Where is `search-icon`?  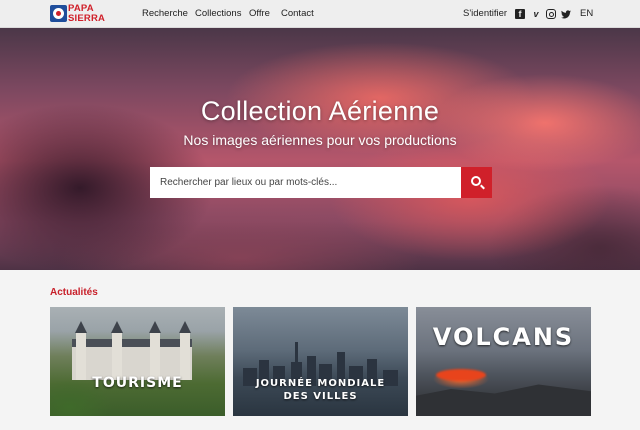
search-icon is located at coordinates (476, 181).